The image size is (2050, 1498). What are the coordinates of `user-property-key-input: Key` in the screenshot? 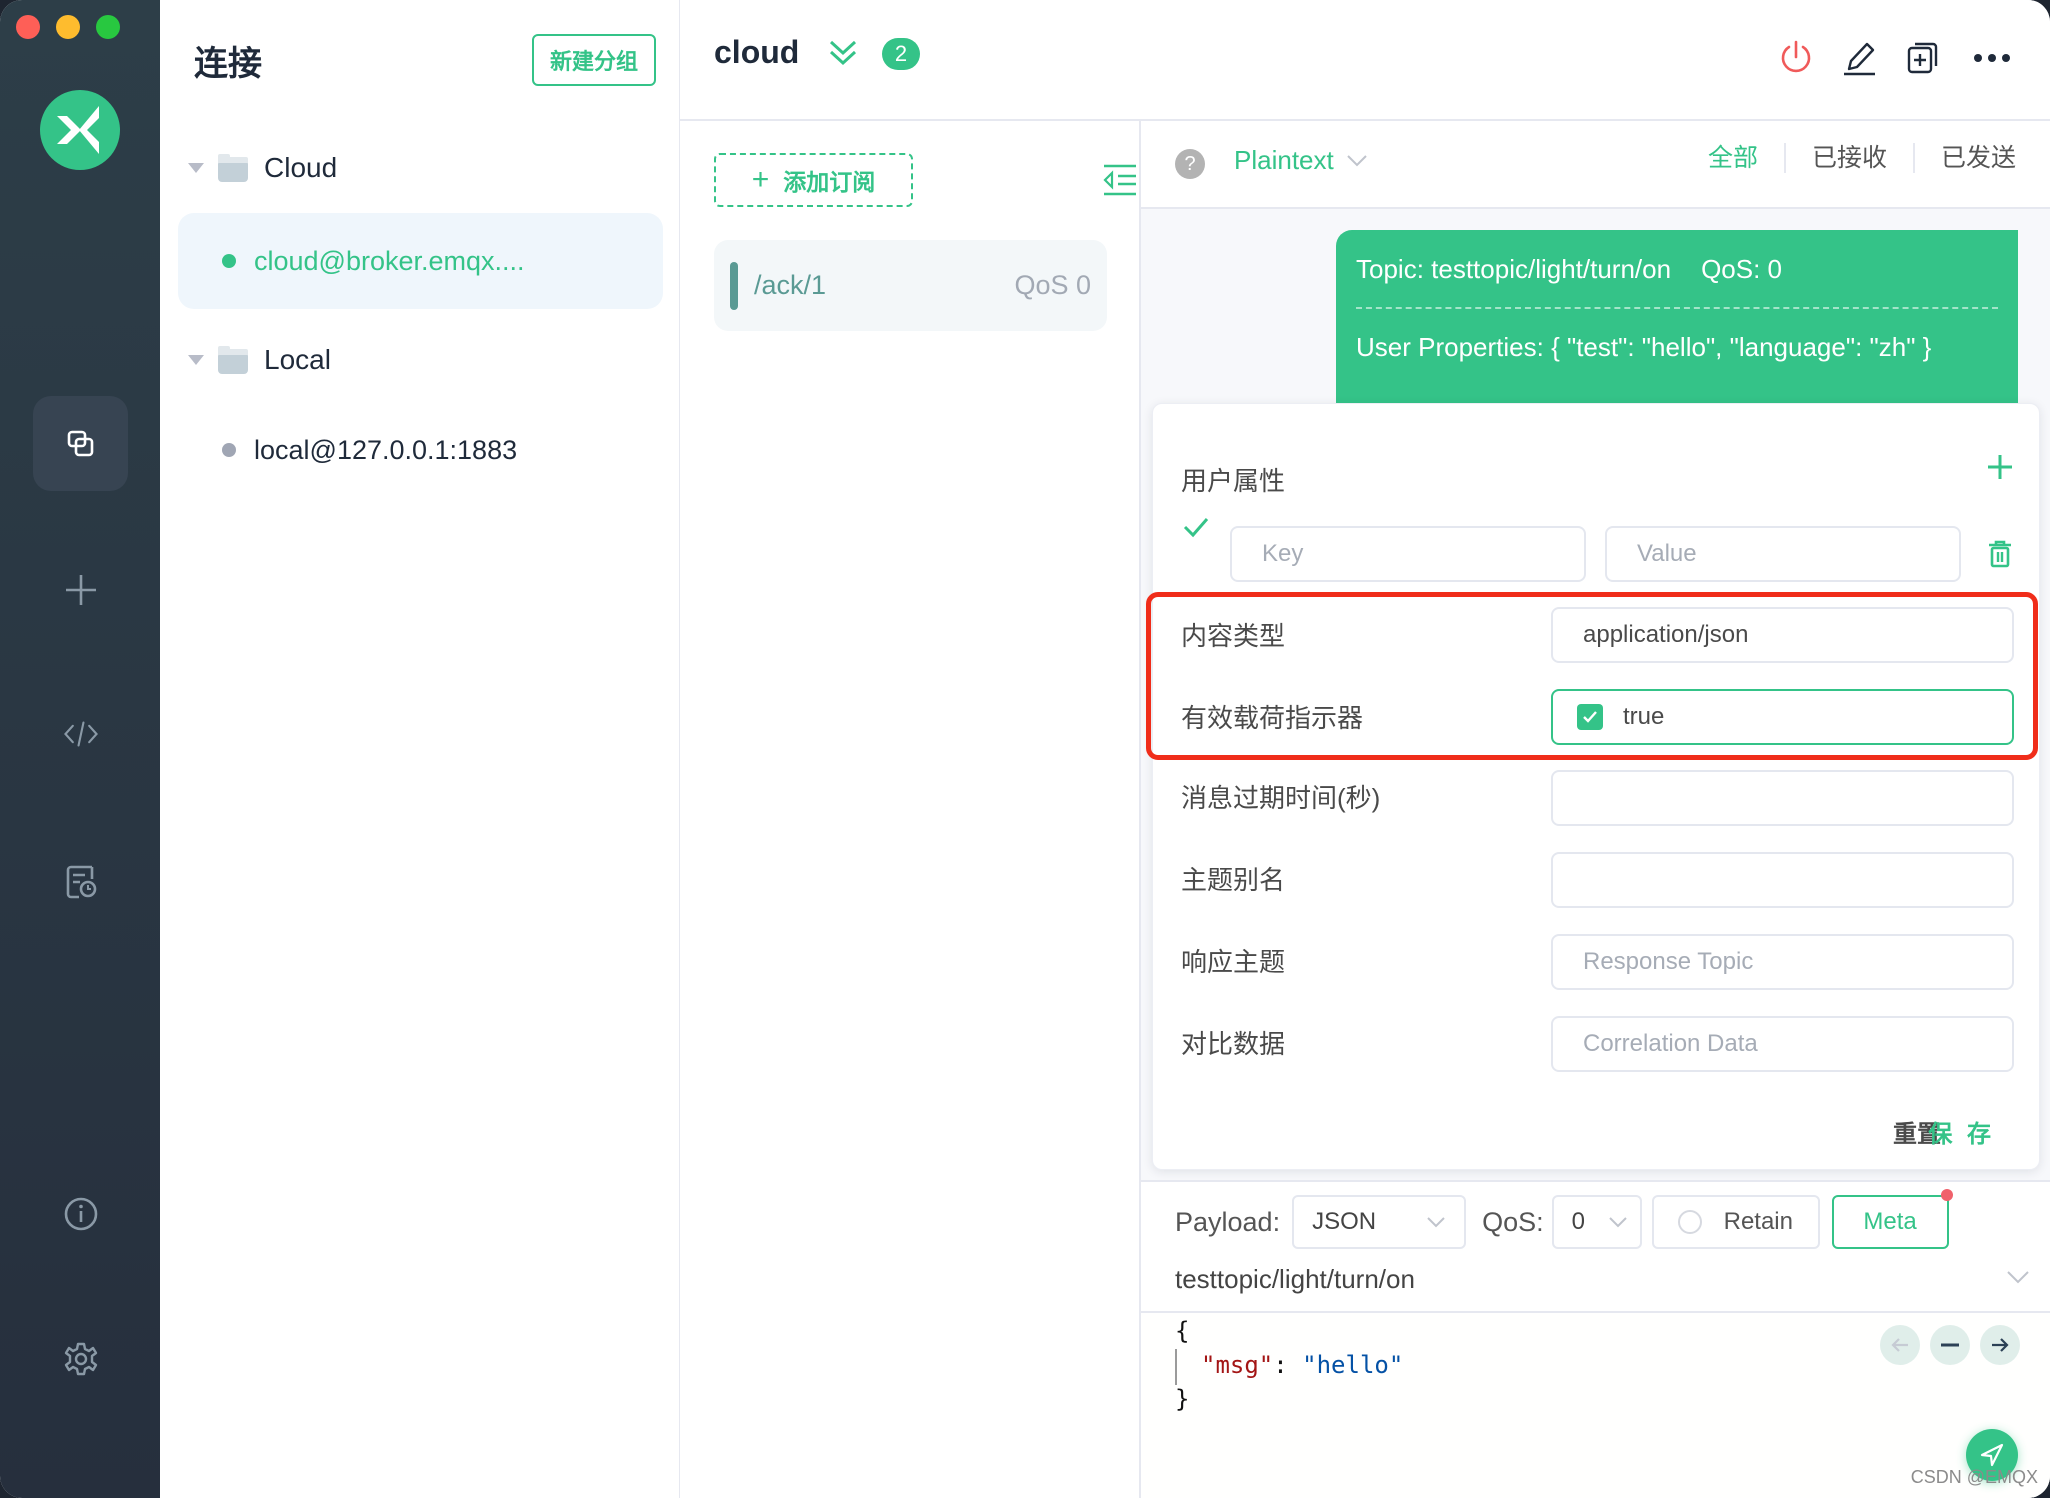 It's located at (1408, 554).